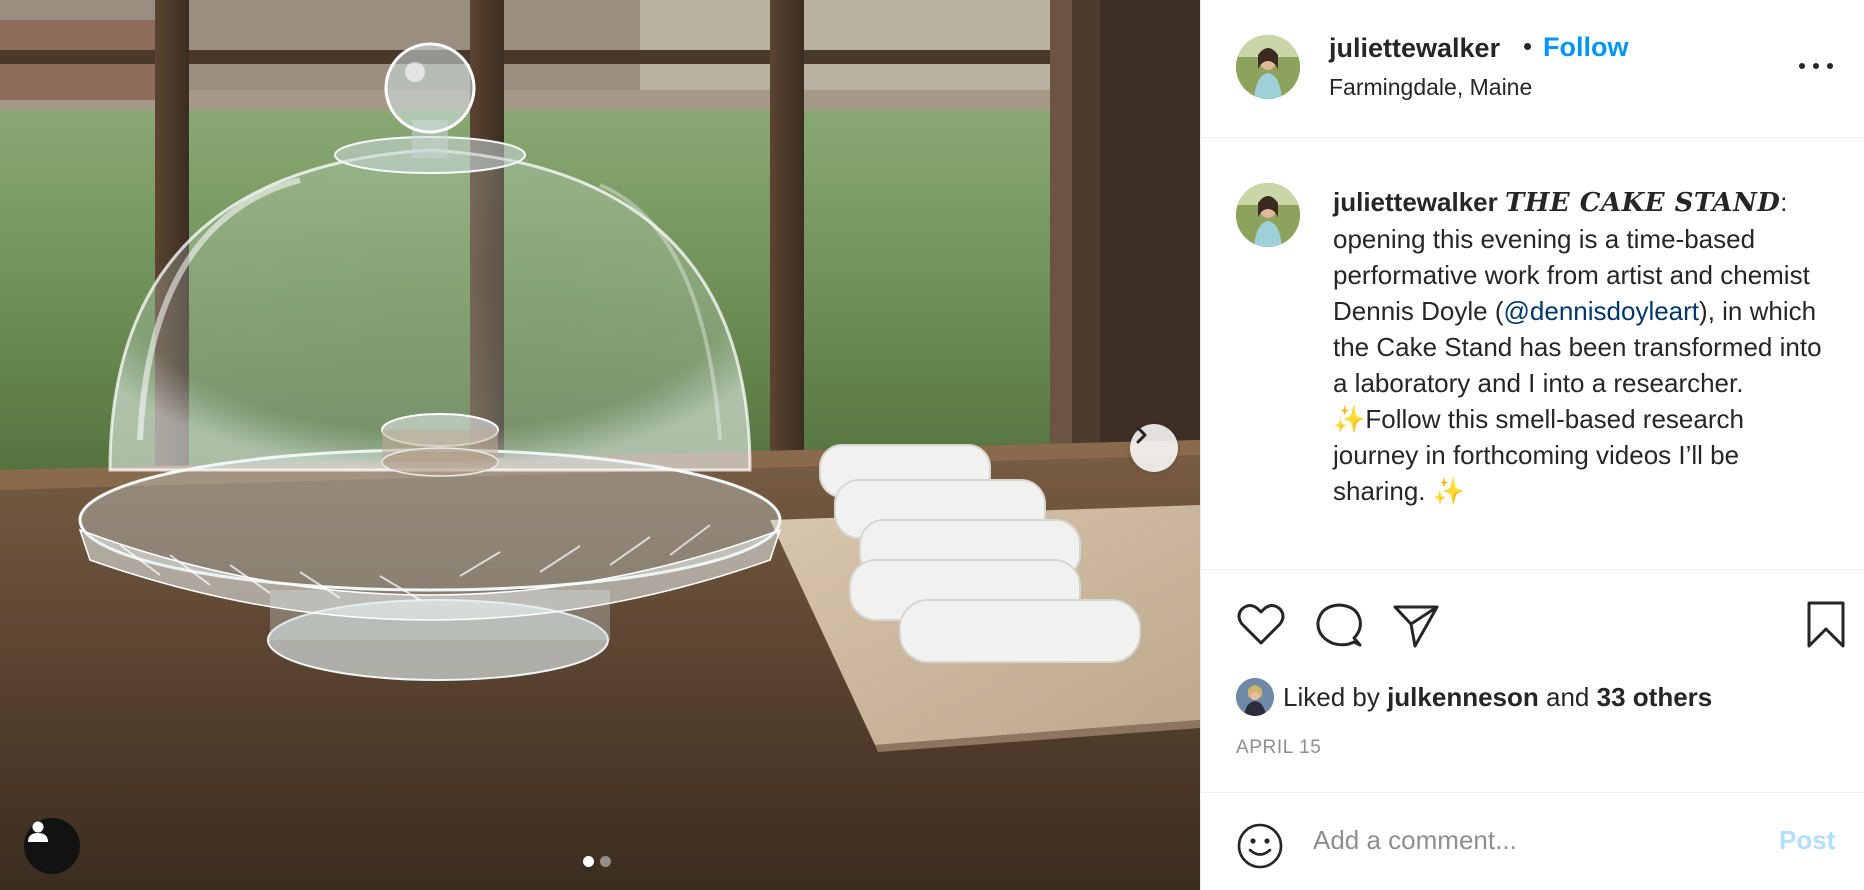  Describe the element at coordinates (38, 831) in the screenshot. I see `user-icon` at that location.